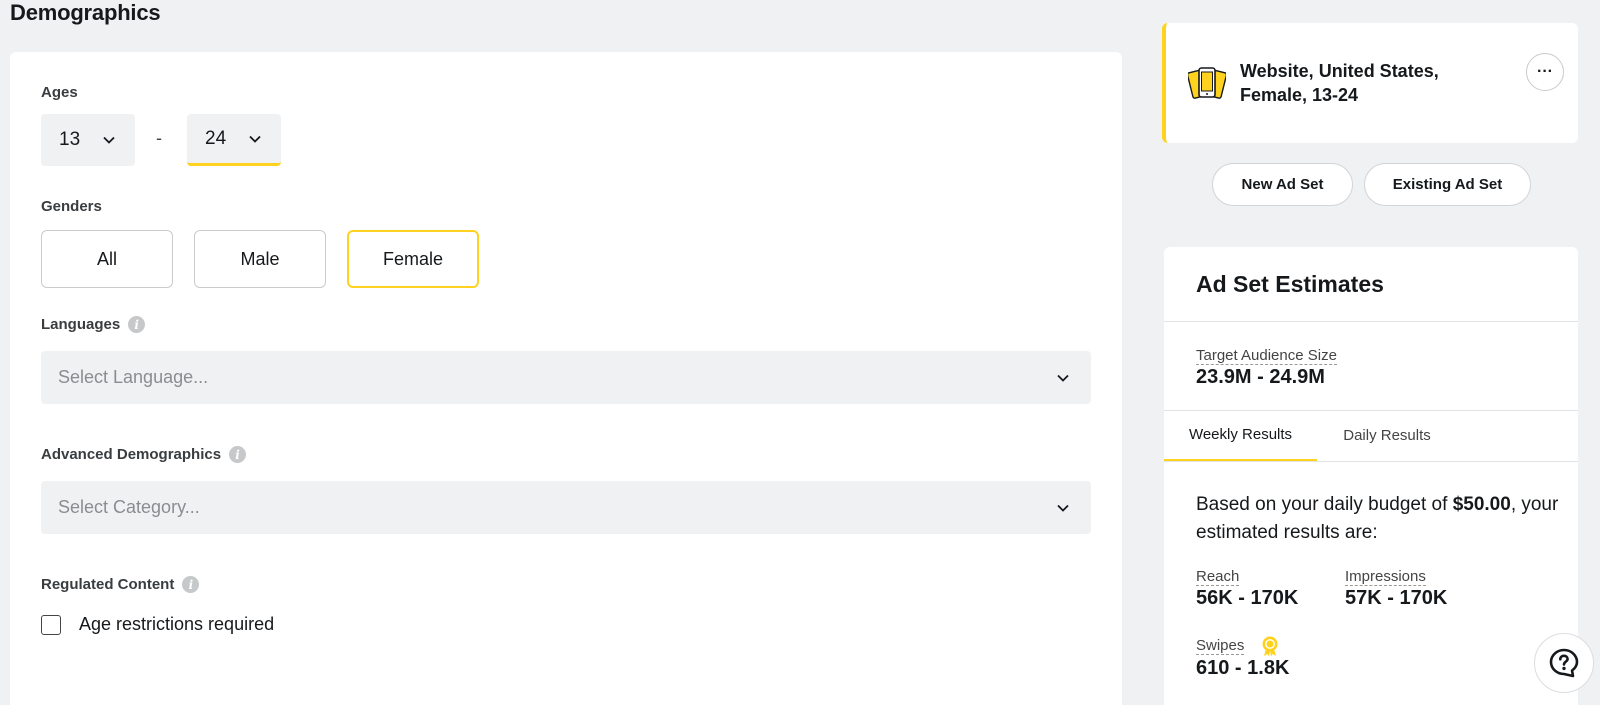 This screenshot has width=1600, height=705. I want to click on budget-amount: $50.00, so click(1481, 504).